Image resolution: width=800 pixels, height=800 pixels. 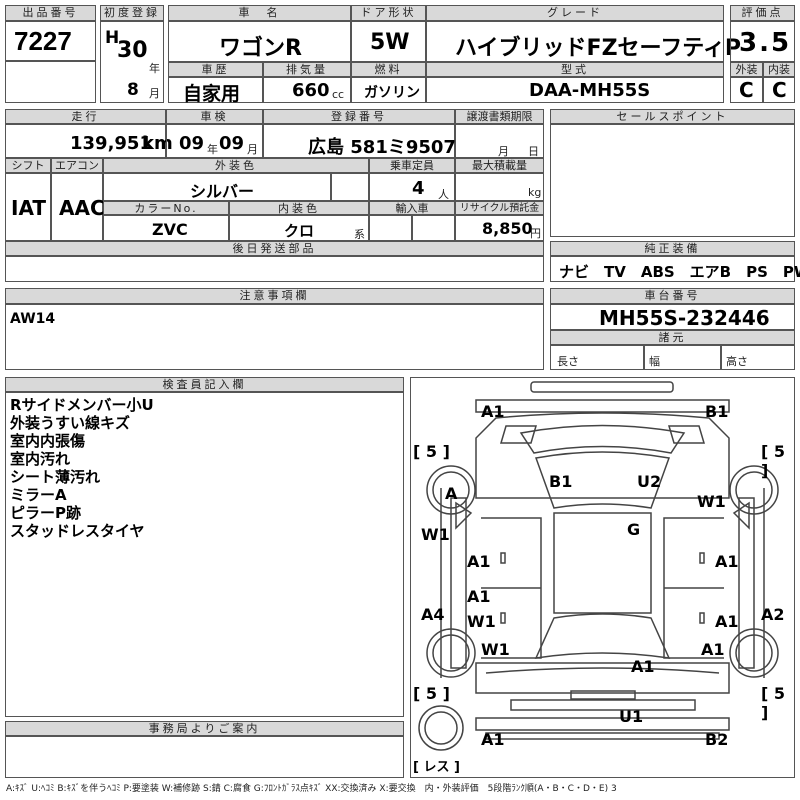 I want to click on remark-line: シート薄汚れ, so click(x=55, y=477).